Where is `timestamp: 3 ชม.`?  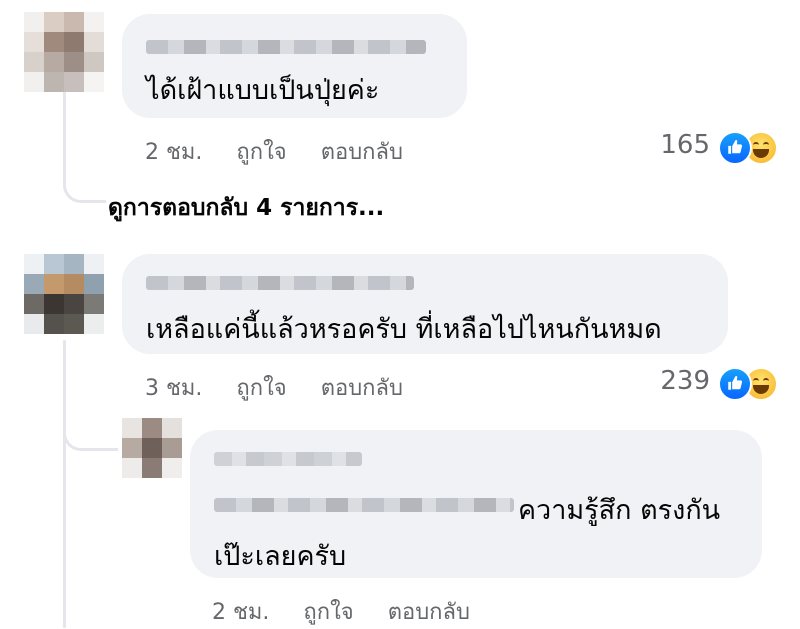
timestamp: 3 ชม. is located at coordinates (173, 388).